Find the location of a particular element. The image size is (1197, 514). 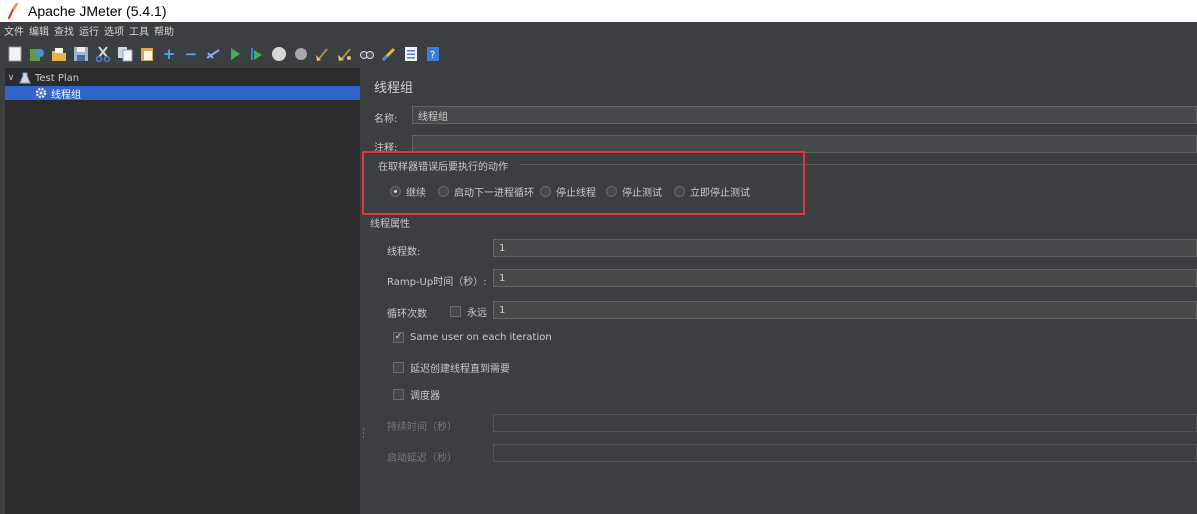

menu-bar: 文件 编辑 查找 运行 选项 工具 帮助 is located at coordinates (598, 30).